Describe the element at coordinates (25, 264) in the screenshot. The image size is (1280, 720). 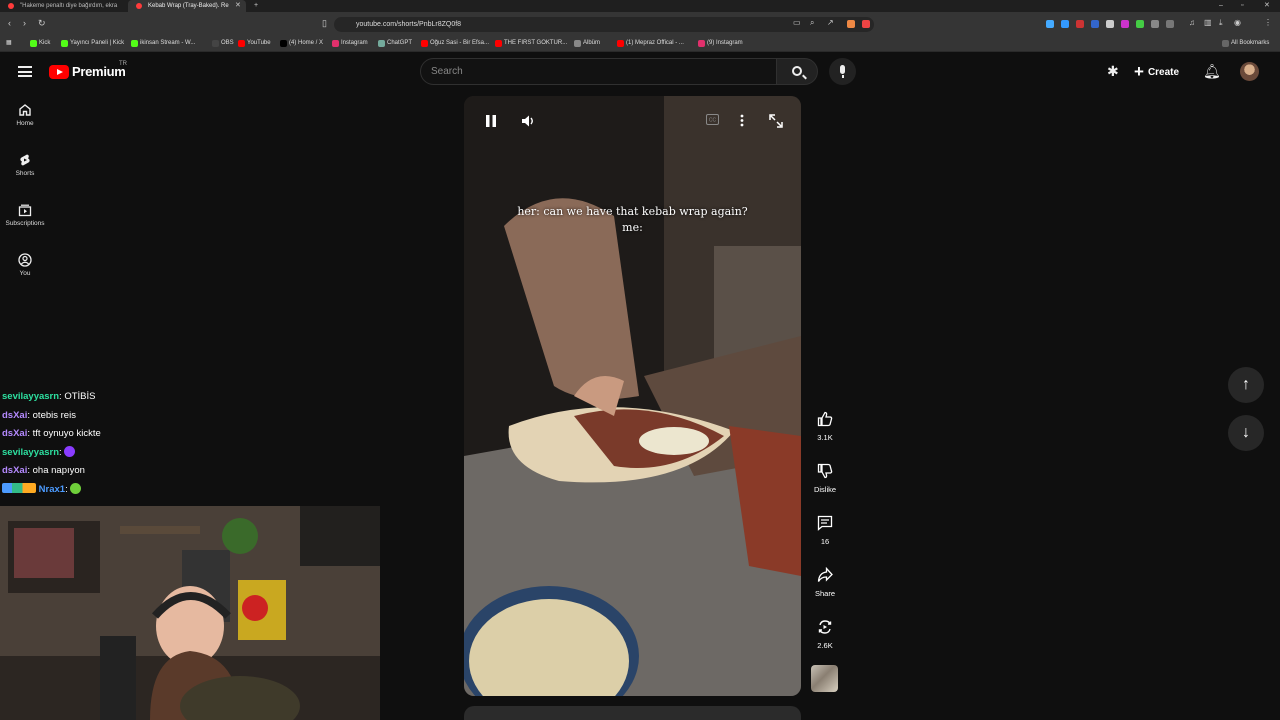
I see `sidebar-item-you: You` at that location.